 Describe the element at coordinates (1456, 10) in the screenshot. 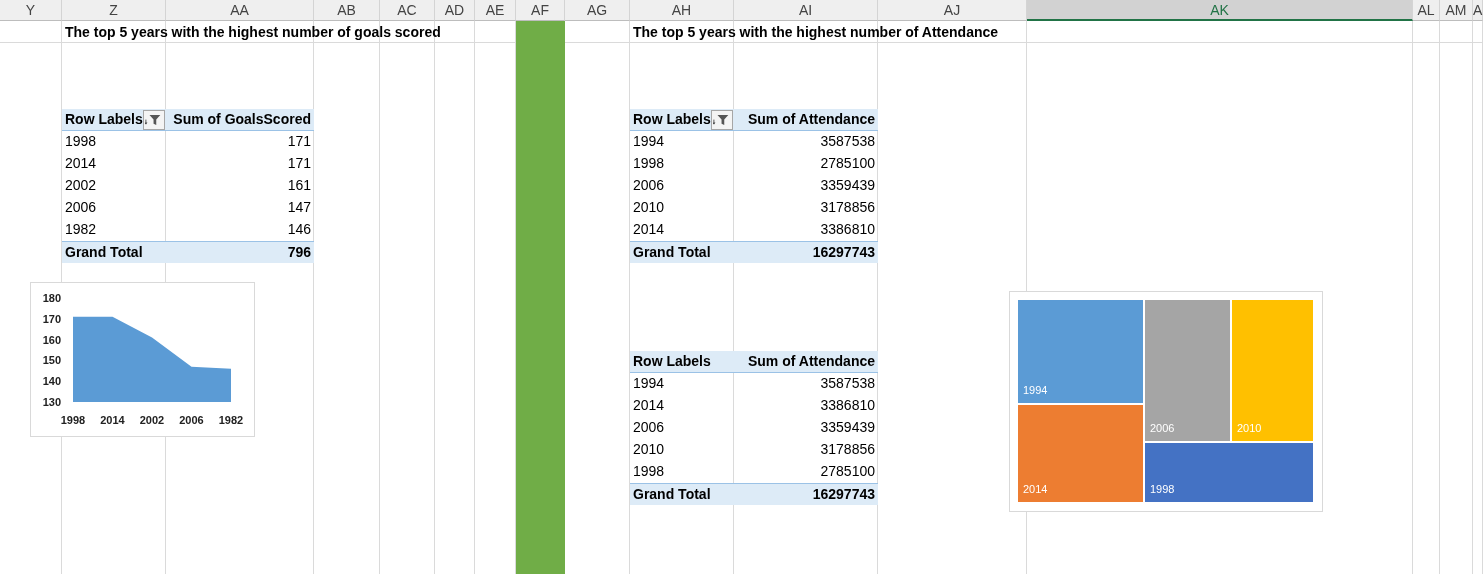

I see `column-header: AM` at that location.